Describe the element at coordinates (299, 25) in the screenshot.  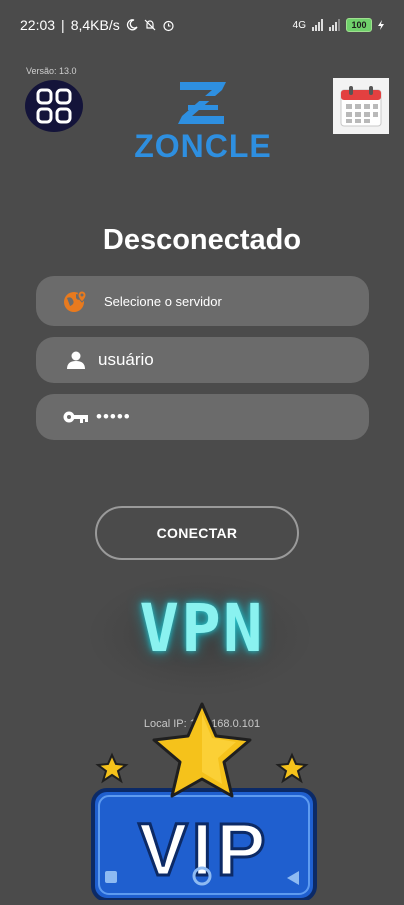
I see `network-type: 4G` at that location.